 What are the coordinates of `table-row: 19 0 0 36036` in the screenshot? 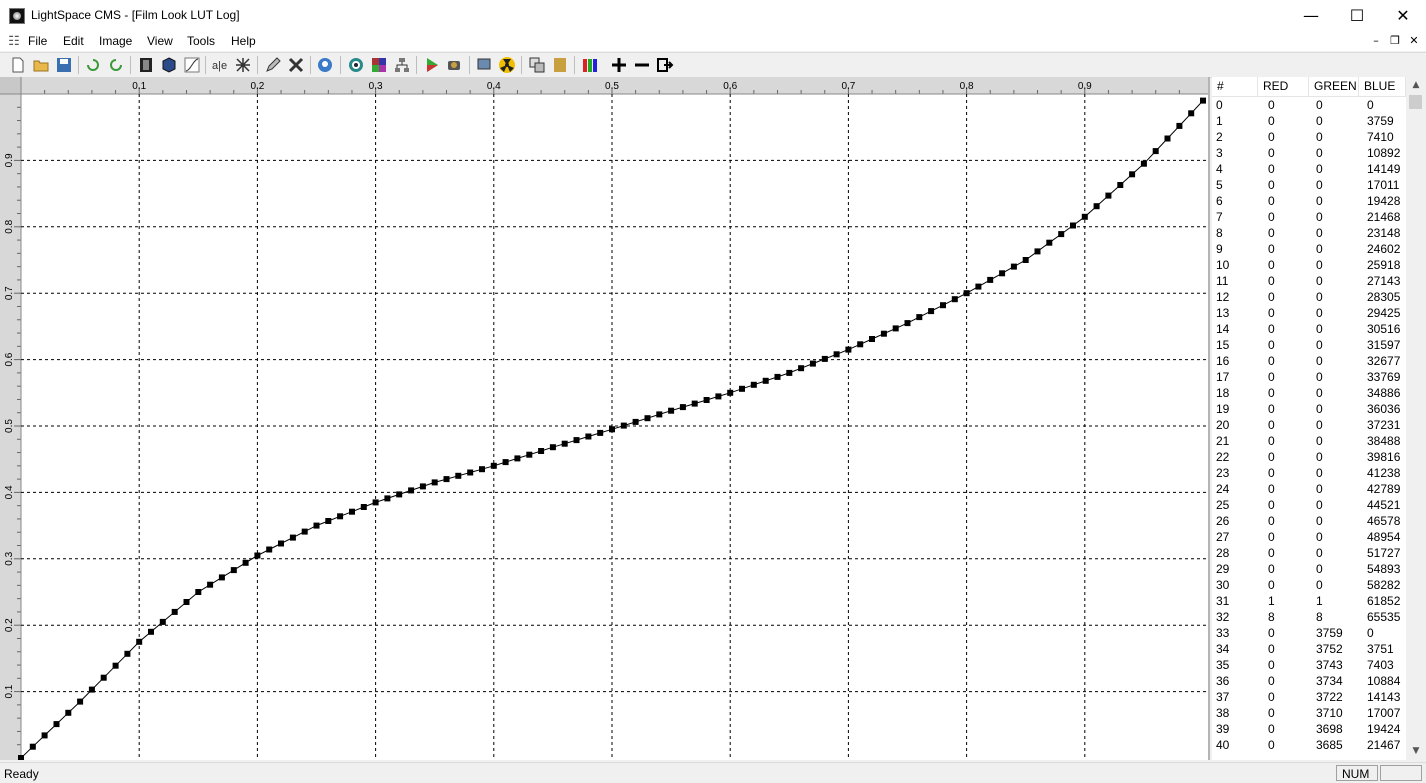 It's located at (1309, 409).